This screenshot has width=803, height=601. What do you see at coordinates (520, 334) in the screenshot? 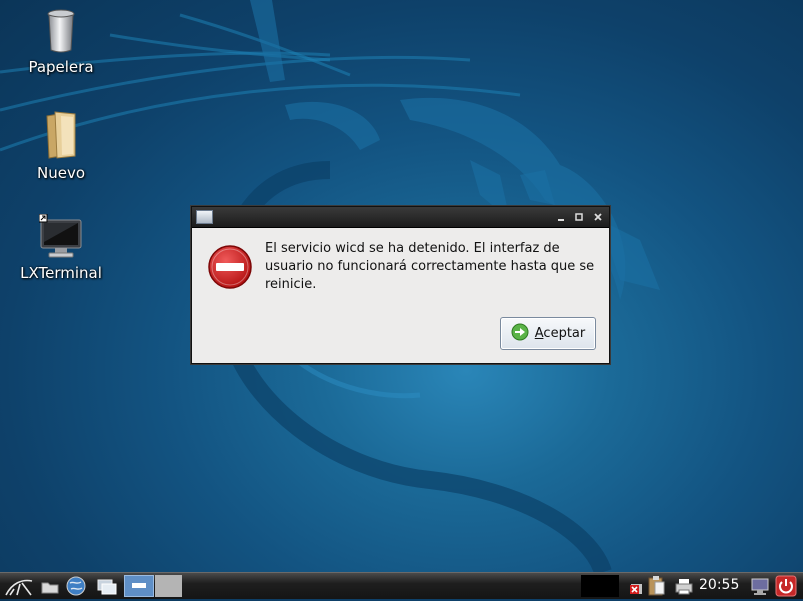
I see `accept-arrow-icon` at bounding box center [520, 334].